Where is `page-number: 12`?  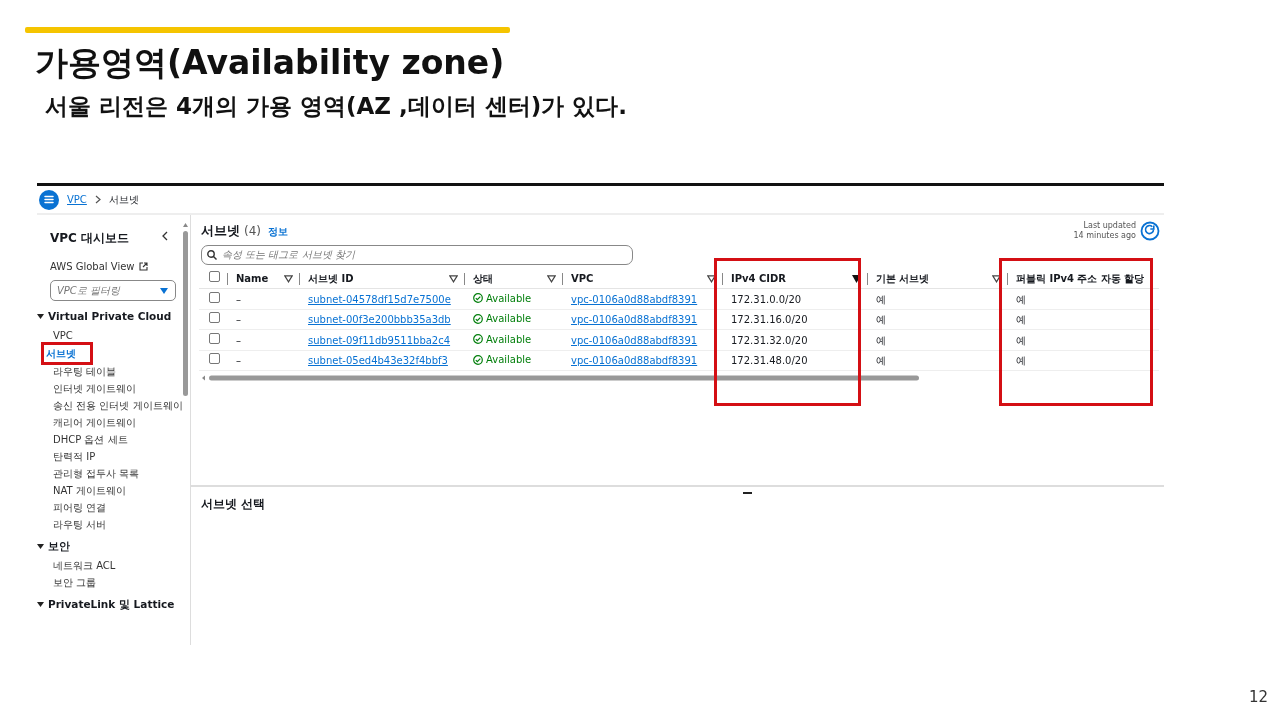 page-number: 12 is located at coordinates (1258, 697).